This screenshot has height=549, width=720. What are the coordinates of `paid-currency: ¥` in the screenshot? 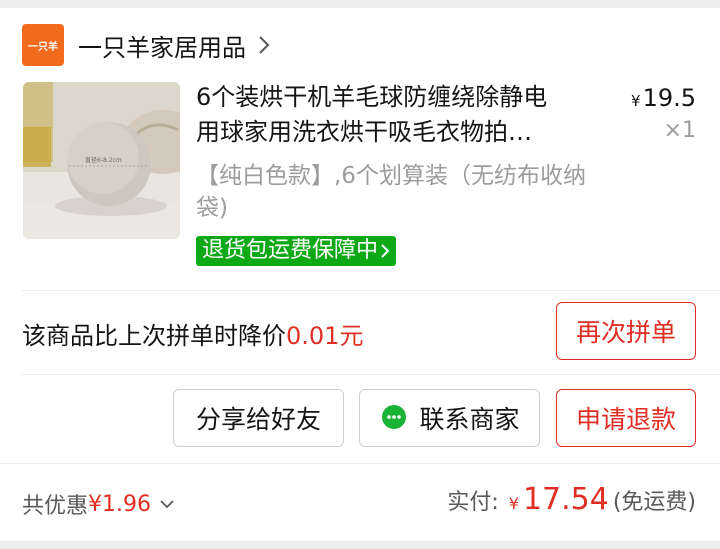 It's located at (513, 503).